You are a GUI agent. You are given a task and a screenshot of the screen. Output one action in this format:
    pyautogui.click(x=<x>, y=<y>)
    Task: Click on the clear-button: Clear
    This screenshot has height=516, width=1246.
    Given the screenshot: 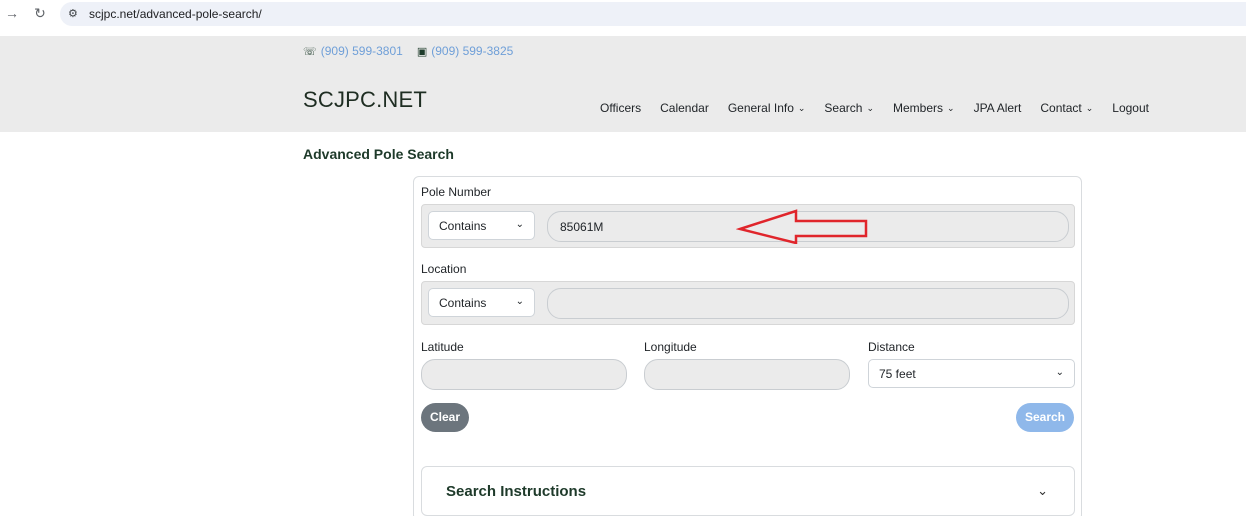 What is the action you would take?
    pyautogui.click(x=445, y=417)
    